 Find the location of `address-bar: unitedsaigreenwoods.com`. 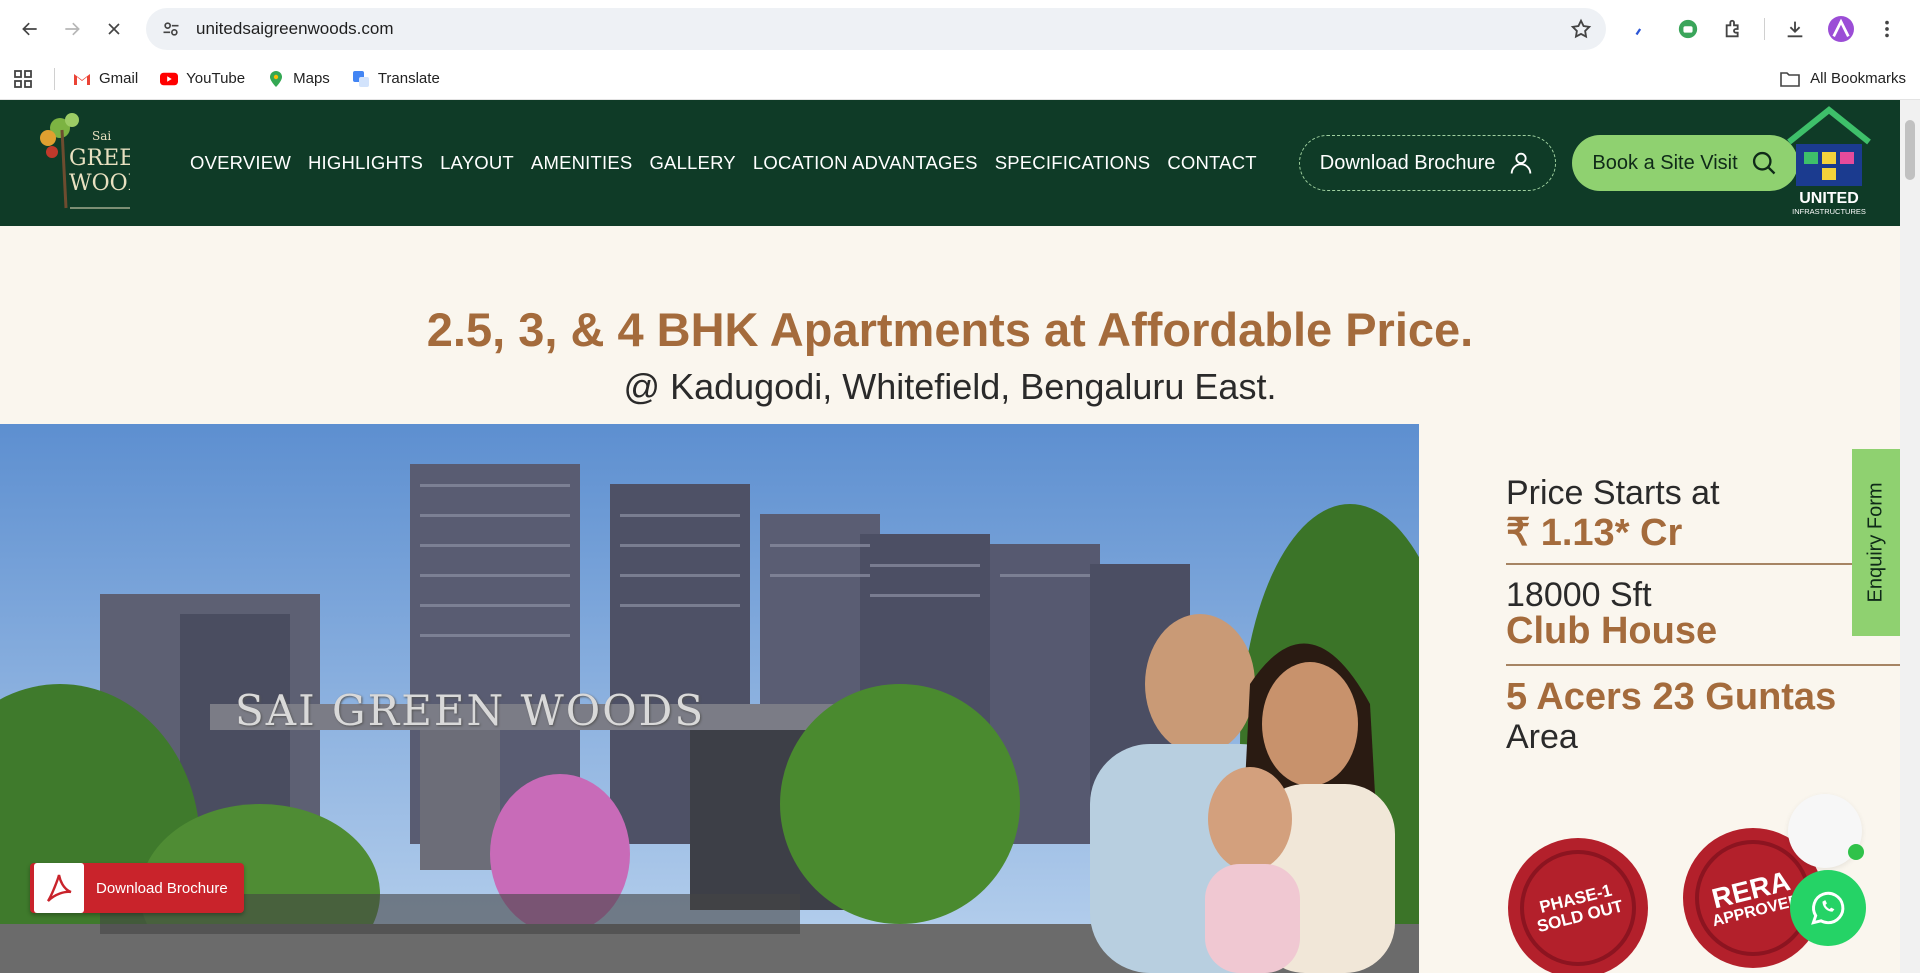

address-bar: unitedsaigreenwoods.com is located at coordinates (876, 29).